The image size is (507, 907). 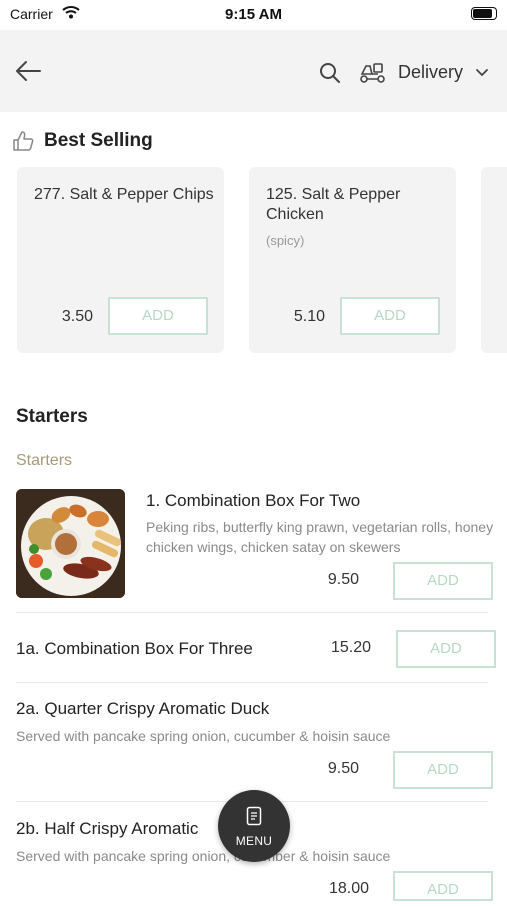 I want to click on chevron-down-icon, so click(x=482, y=73).